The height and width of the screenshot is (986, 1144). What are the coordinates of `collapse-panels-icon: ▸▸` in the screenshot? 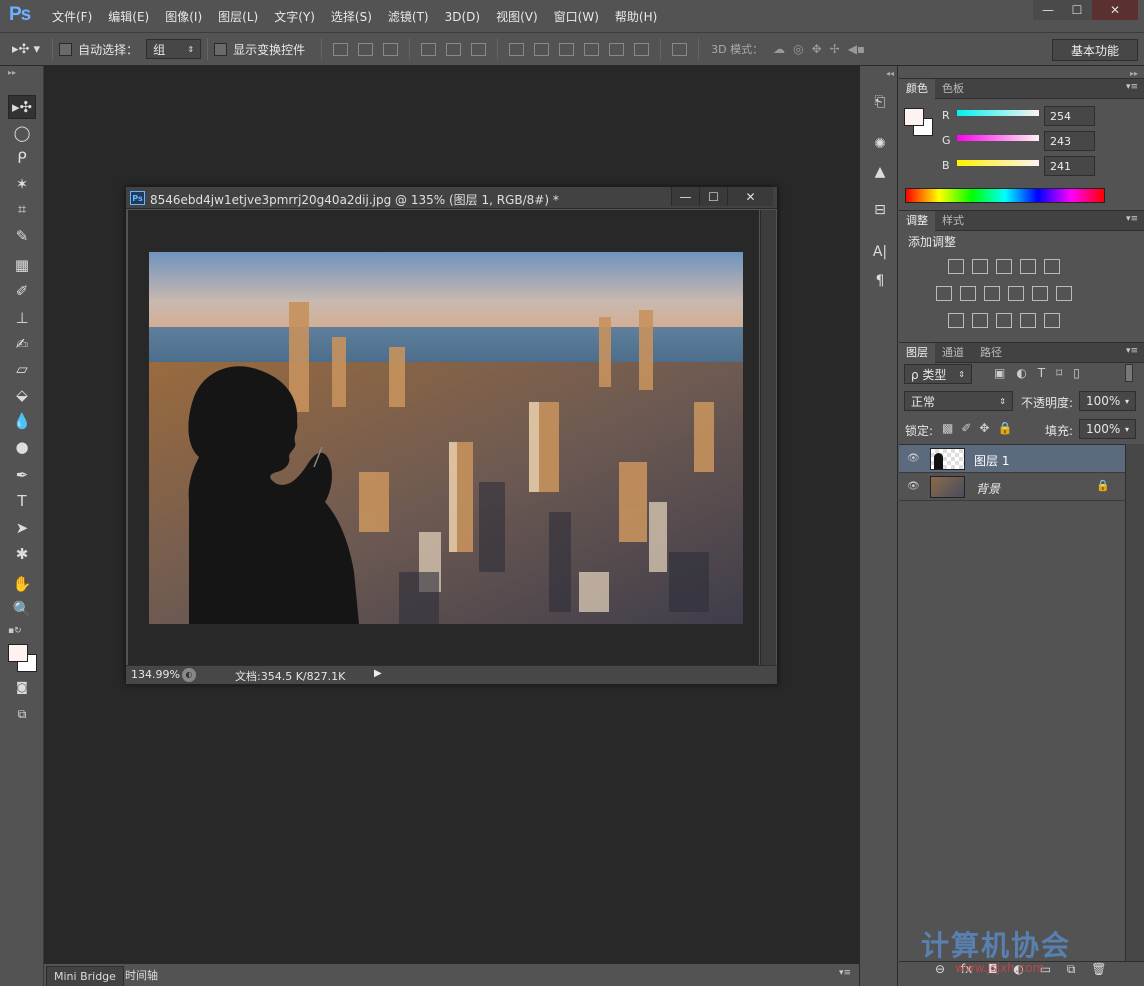 It's located at (1134, 73).